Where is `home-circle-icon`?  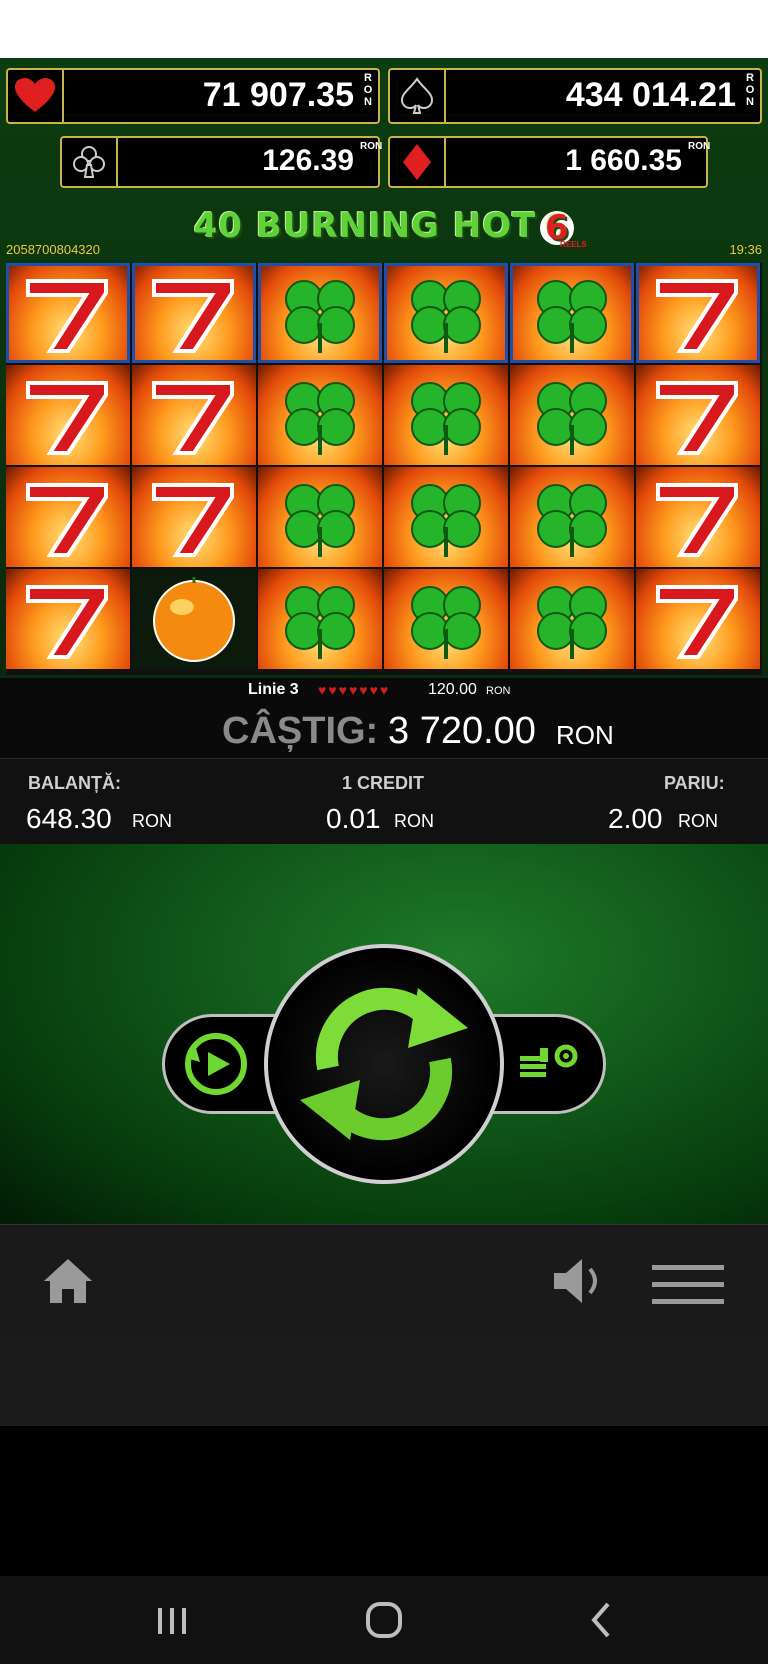
home-circle-icon is located at coordinates (384, 1620).